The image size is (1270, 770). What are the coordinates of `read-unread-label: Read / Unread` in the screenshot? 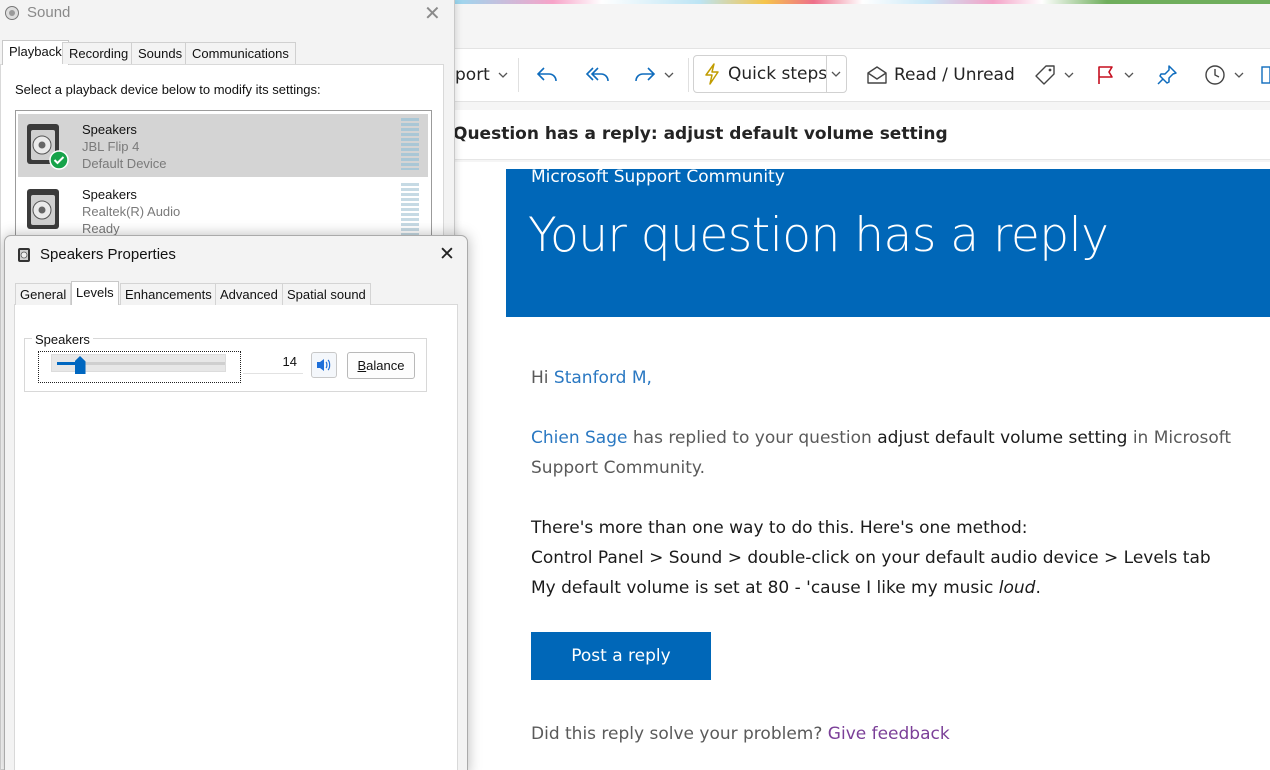 It's located at (954, 75).